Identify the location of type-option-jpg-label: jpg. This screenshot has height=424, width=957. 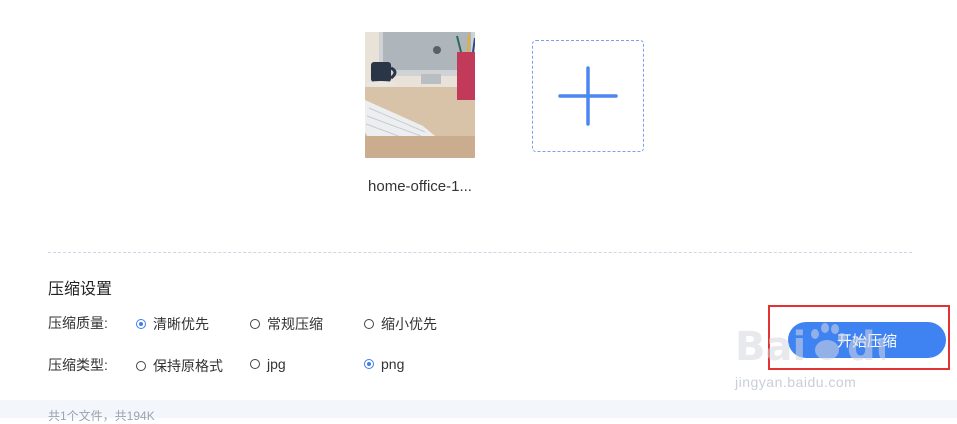
(276, 364).